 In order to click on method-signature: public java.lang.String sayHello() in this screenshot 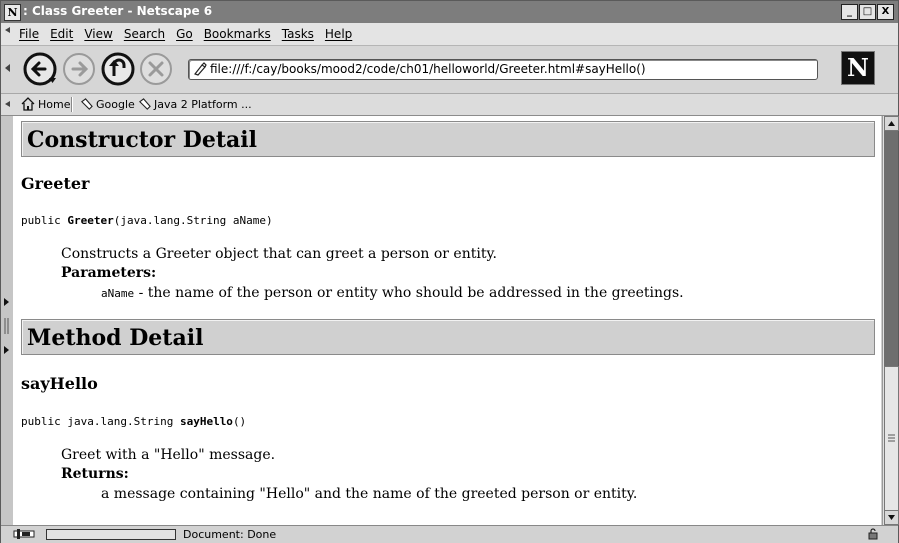, I will do `click(133, 421)`.